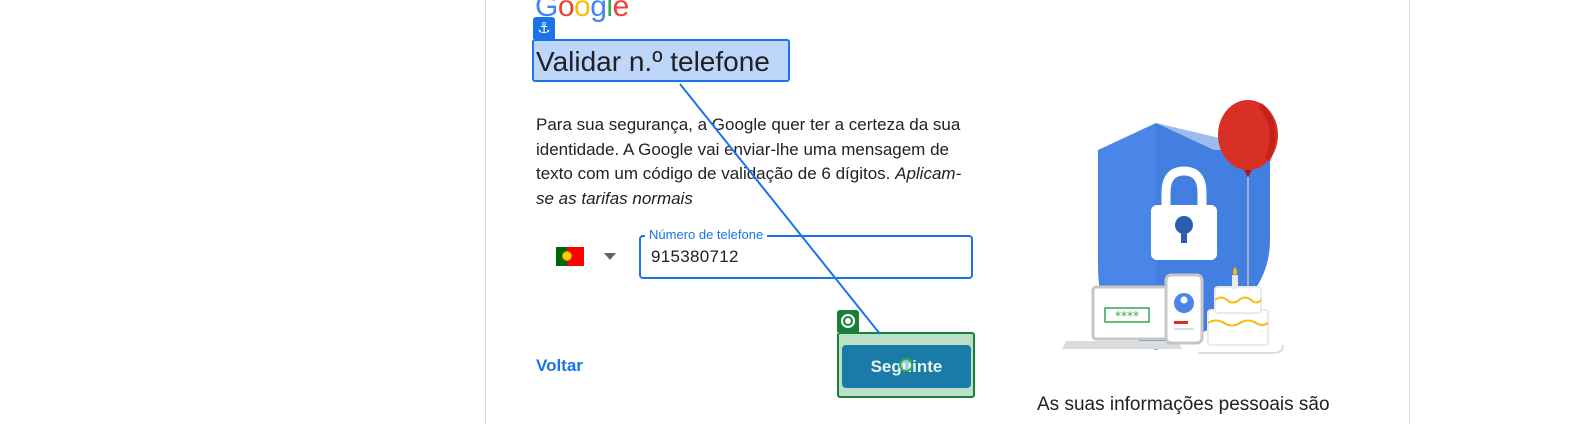 The width and height of the screenshot is (1589, 424). What do you see at coordinates (1184, 236) in the screenshot?
I see `keyhole-slot` at bounding box center [1184, 236].